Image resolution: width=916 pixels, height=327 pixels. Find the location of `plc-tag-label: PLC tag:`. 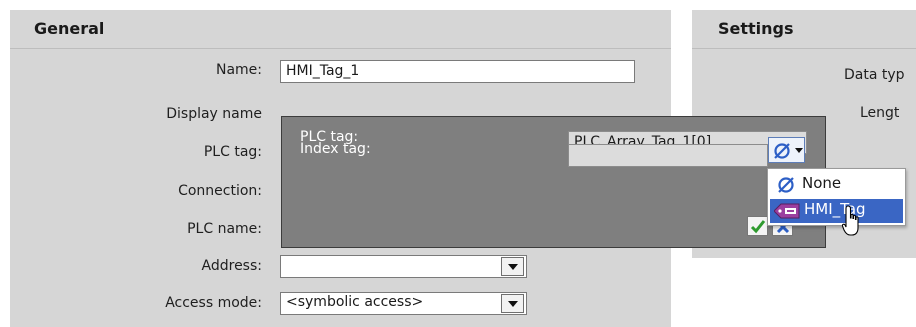

plc-tag-label: PLC tag: is located at coordinates (232, 152).